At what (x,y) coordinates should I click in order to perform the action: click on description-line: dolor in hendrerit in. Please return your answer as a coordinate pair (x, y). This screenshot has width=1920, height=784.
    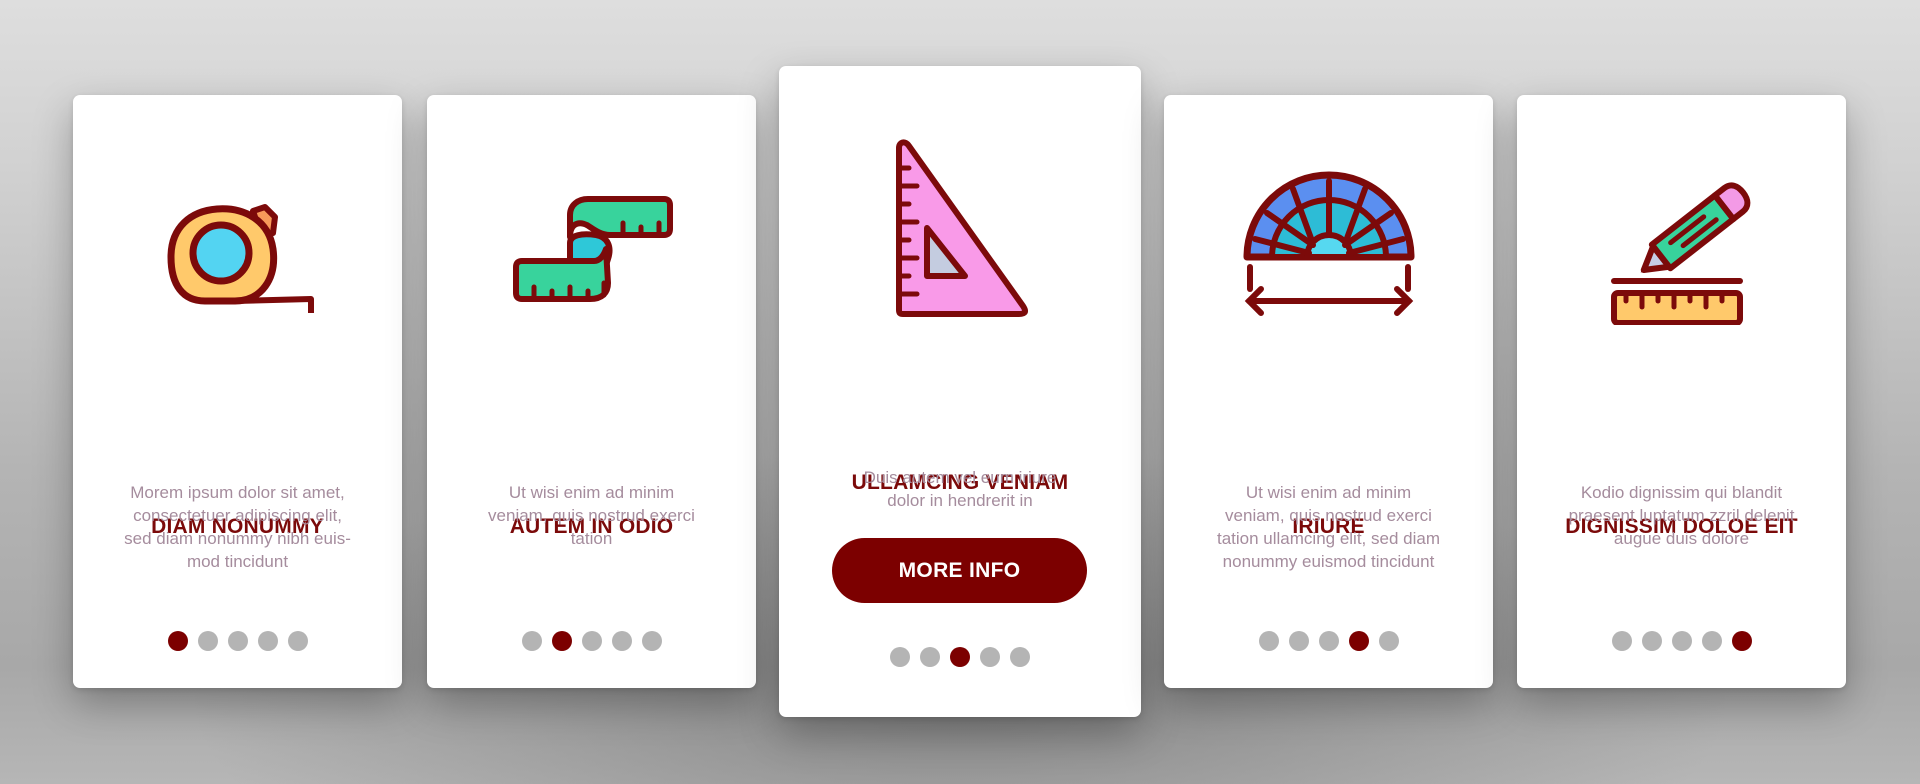
    Looking at the image, I should click on (960, 500).